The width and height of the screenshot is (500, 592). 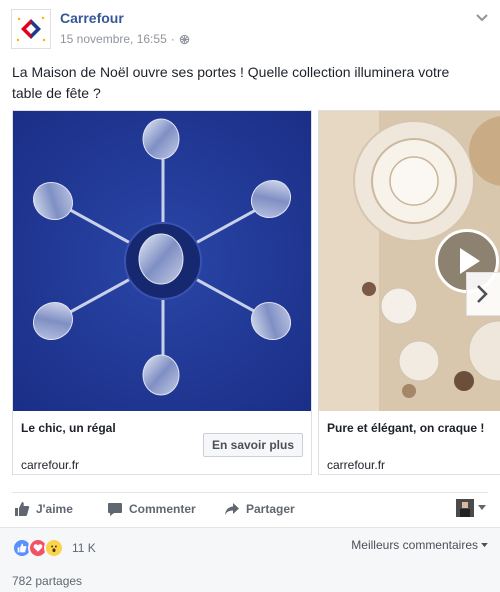 What do you see at coordinates (115, 509) in the screenshot?
I see `comment-icon` at bounding box center [115, 509].